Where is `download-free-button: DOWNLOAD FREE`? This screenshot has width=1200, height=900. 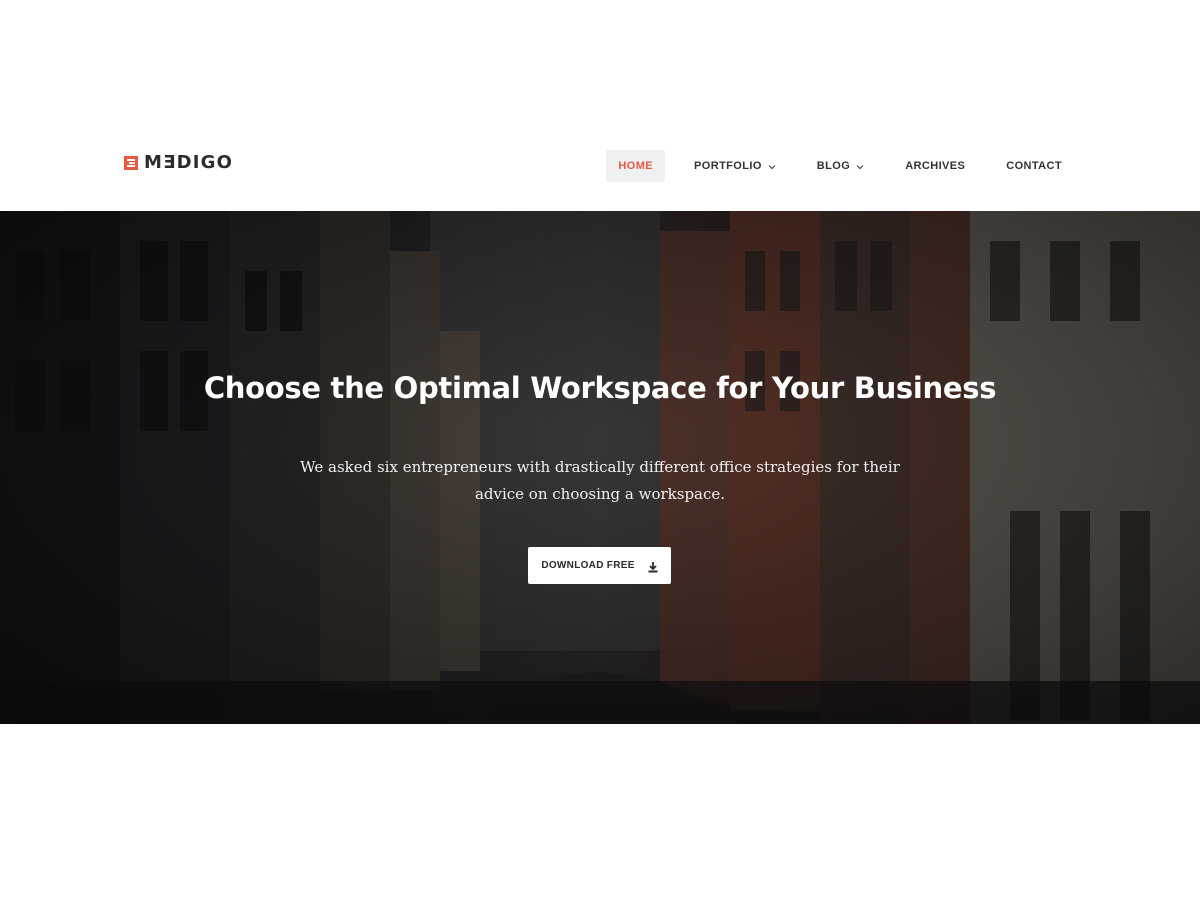
download-free-button: DOWNLOAD FREE is located at coordinates (599, 565).